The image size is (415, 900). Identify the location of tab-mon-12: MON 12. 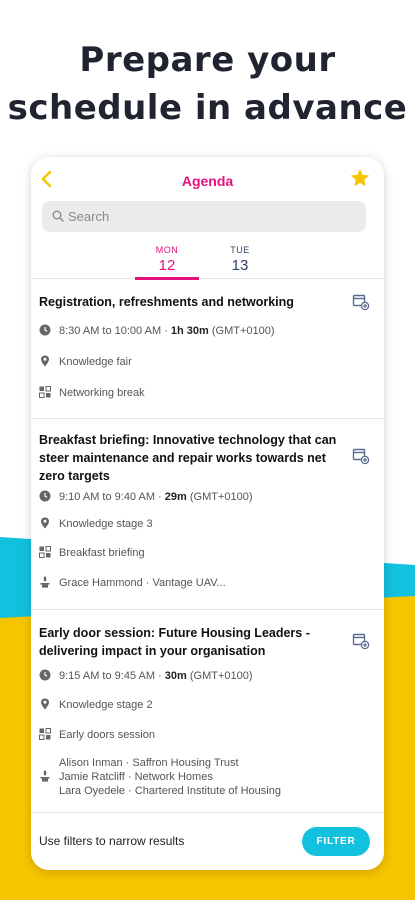
(167, 261).